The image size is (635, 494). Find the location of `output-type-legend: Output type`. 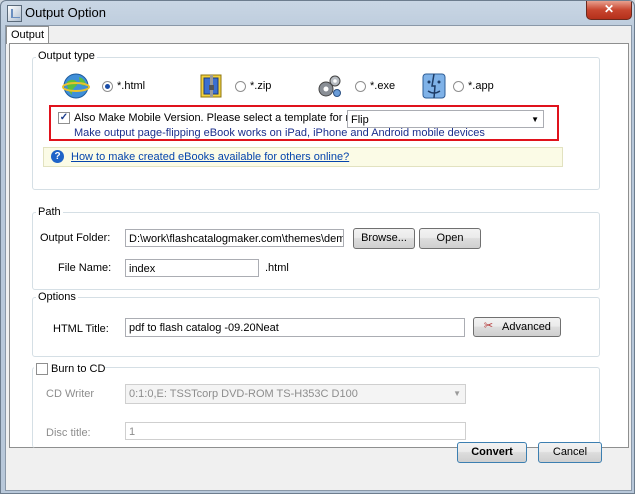

output-type-legend: Output type is located at coordinates (66, 56).